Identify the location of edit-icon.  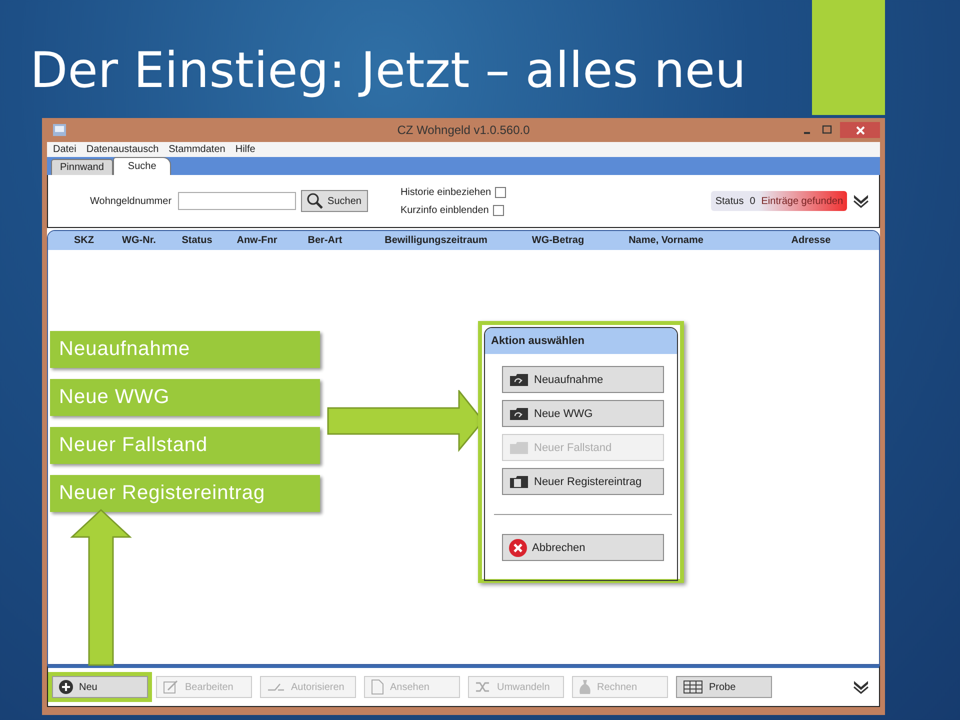
(171, 687).